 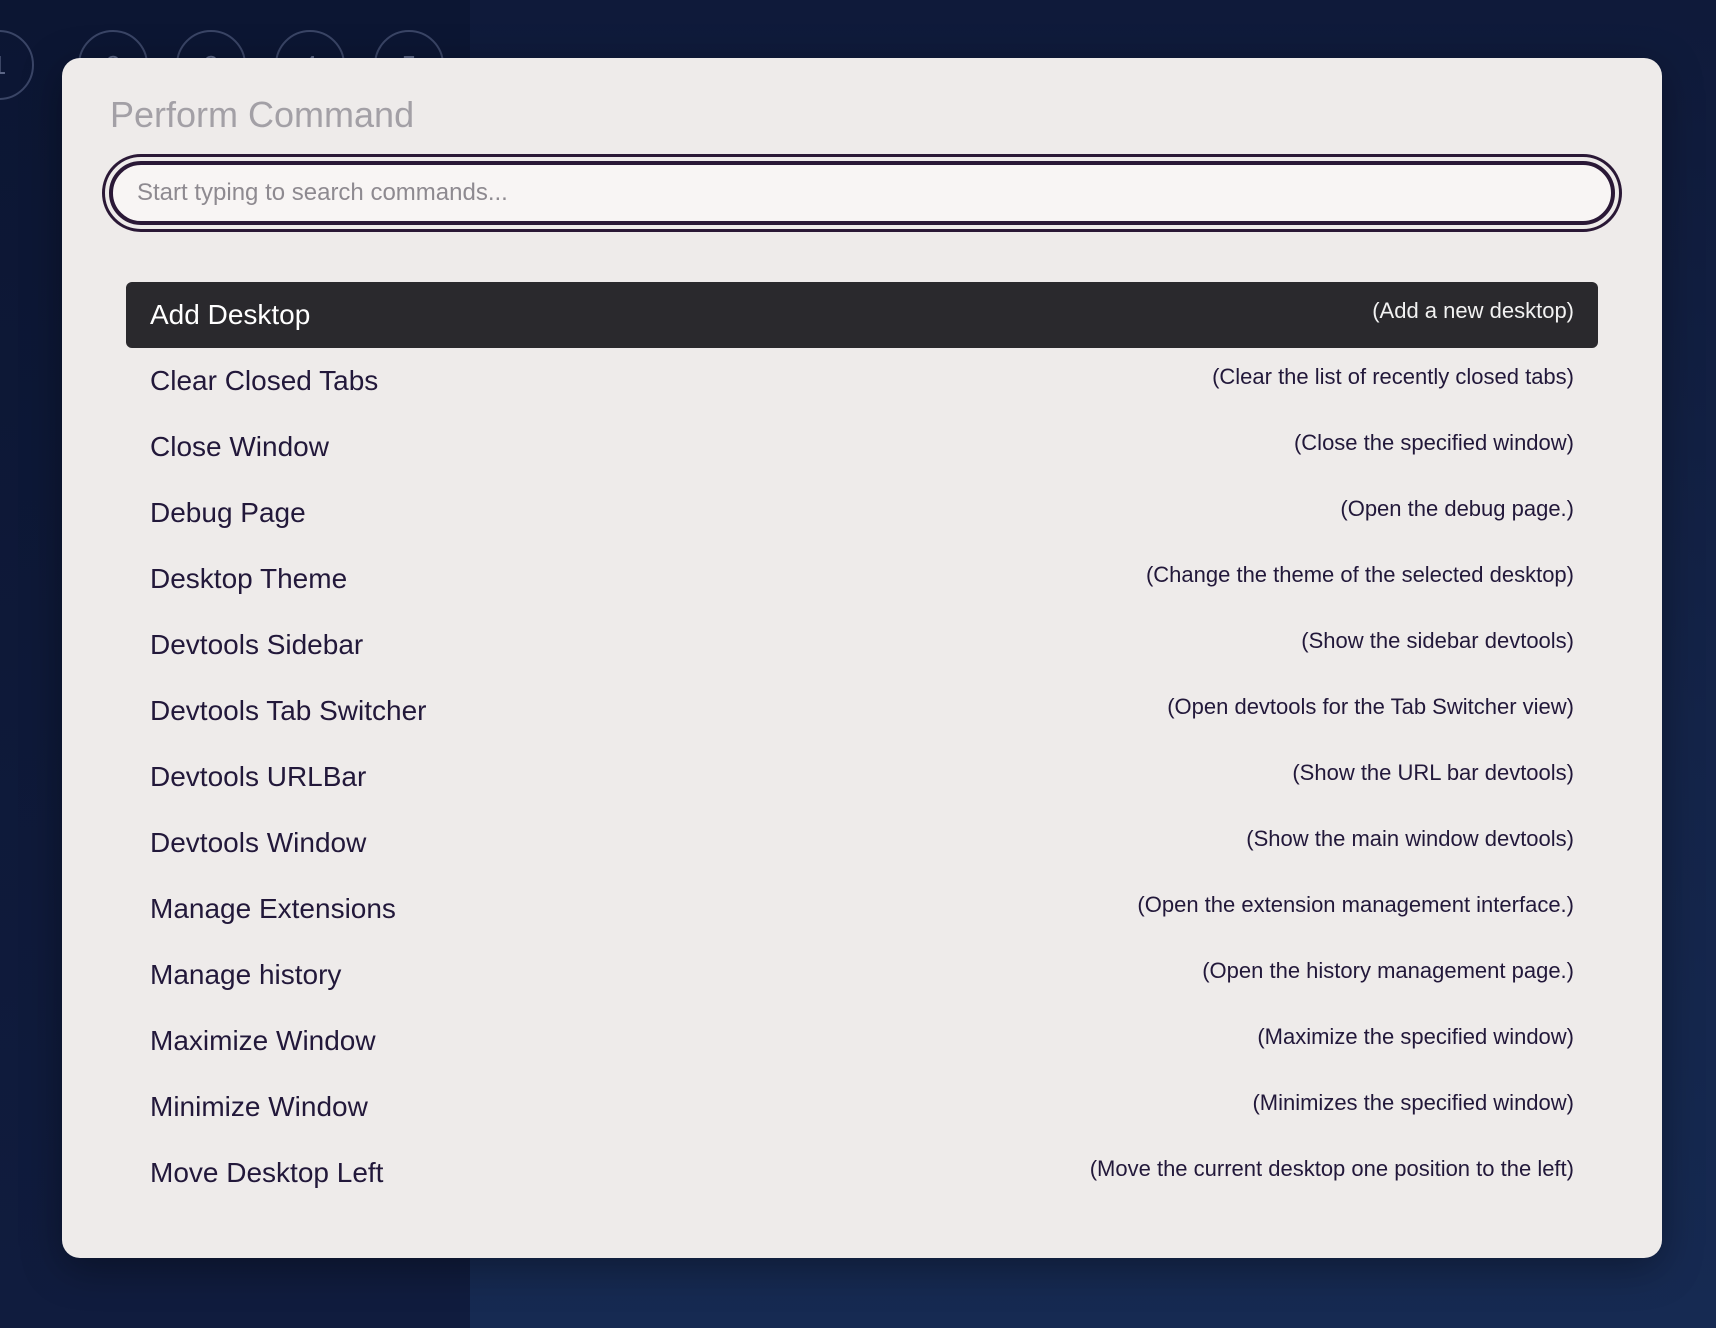 I want to click on command-description: (Show the main window devtools), so click(x=1410, y=838).